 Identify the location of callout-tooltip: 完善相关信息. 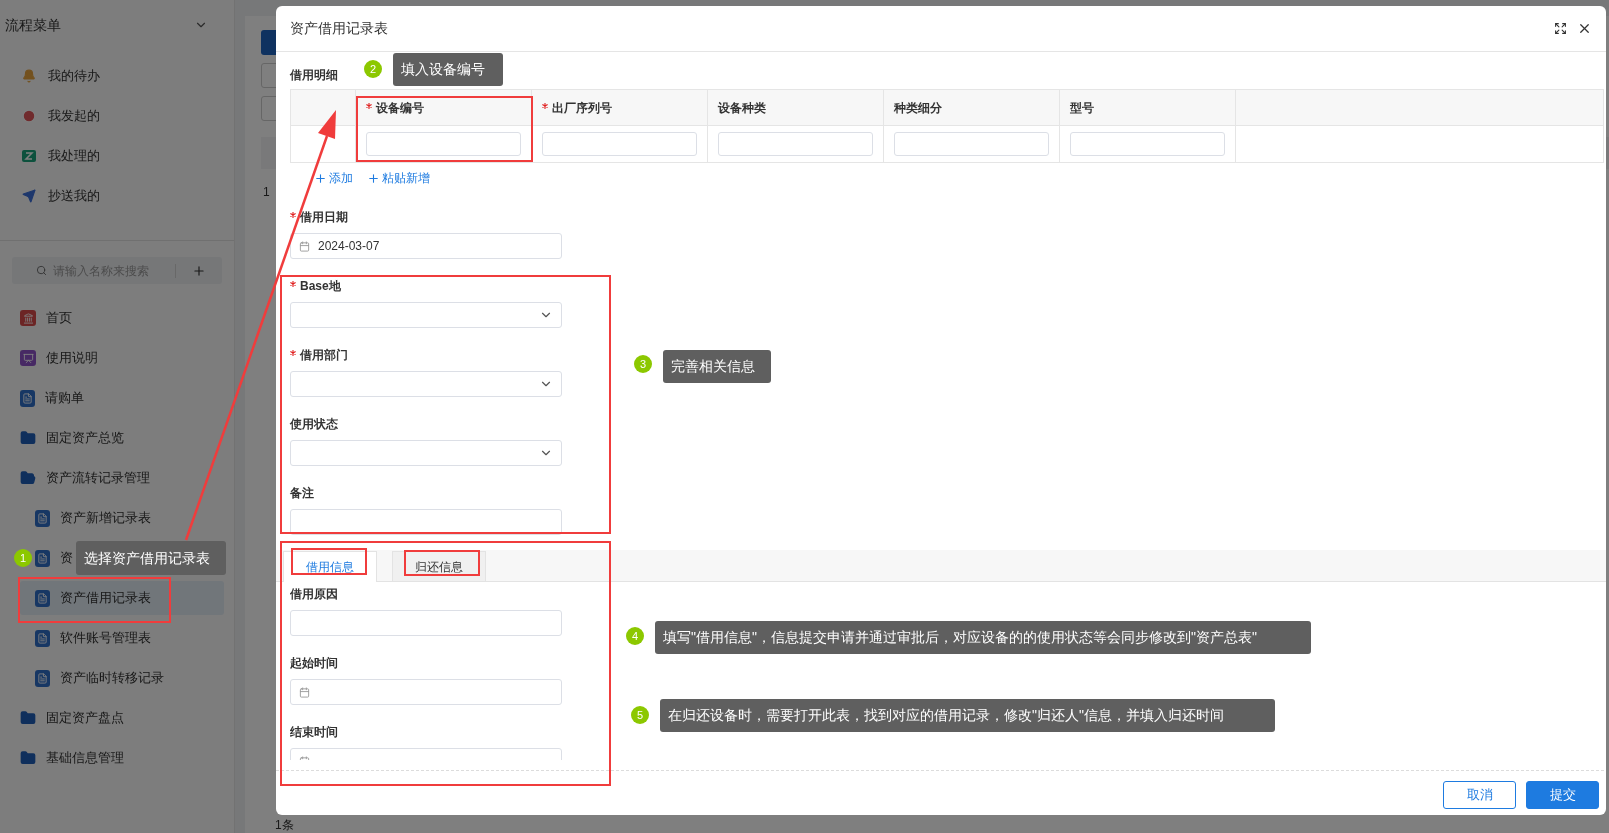
(717, 366).